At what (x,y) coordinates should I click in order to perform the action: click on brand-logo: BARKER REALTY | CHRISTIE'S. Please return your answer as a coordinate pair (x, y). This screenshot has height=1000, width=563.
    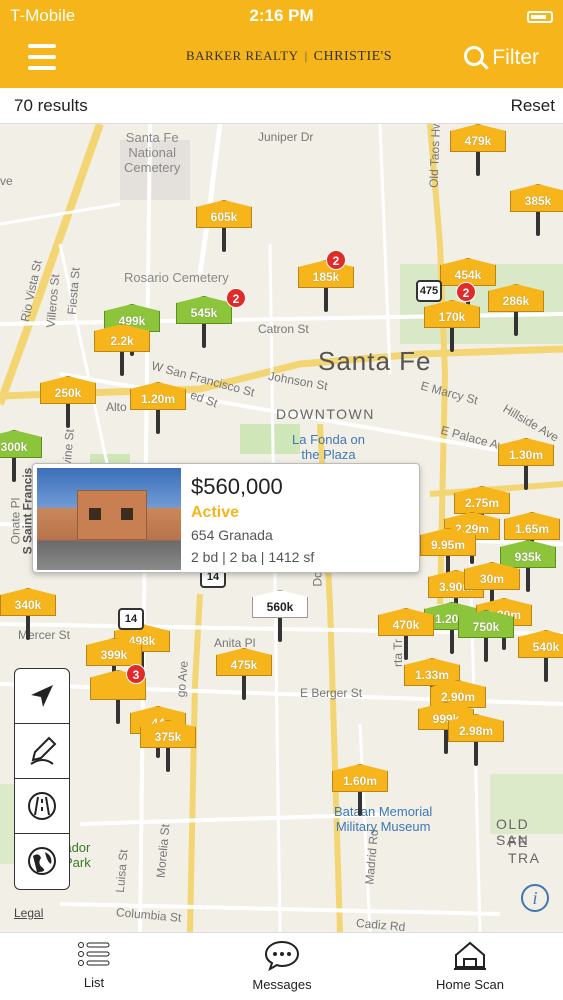
    Looking at the image, I should click on (289, 56).